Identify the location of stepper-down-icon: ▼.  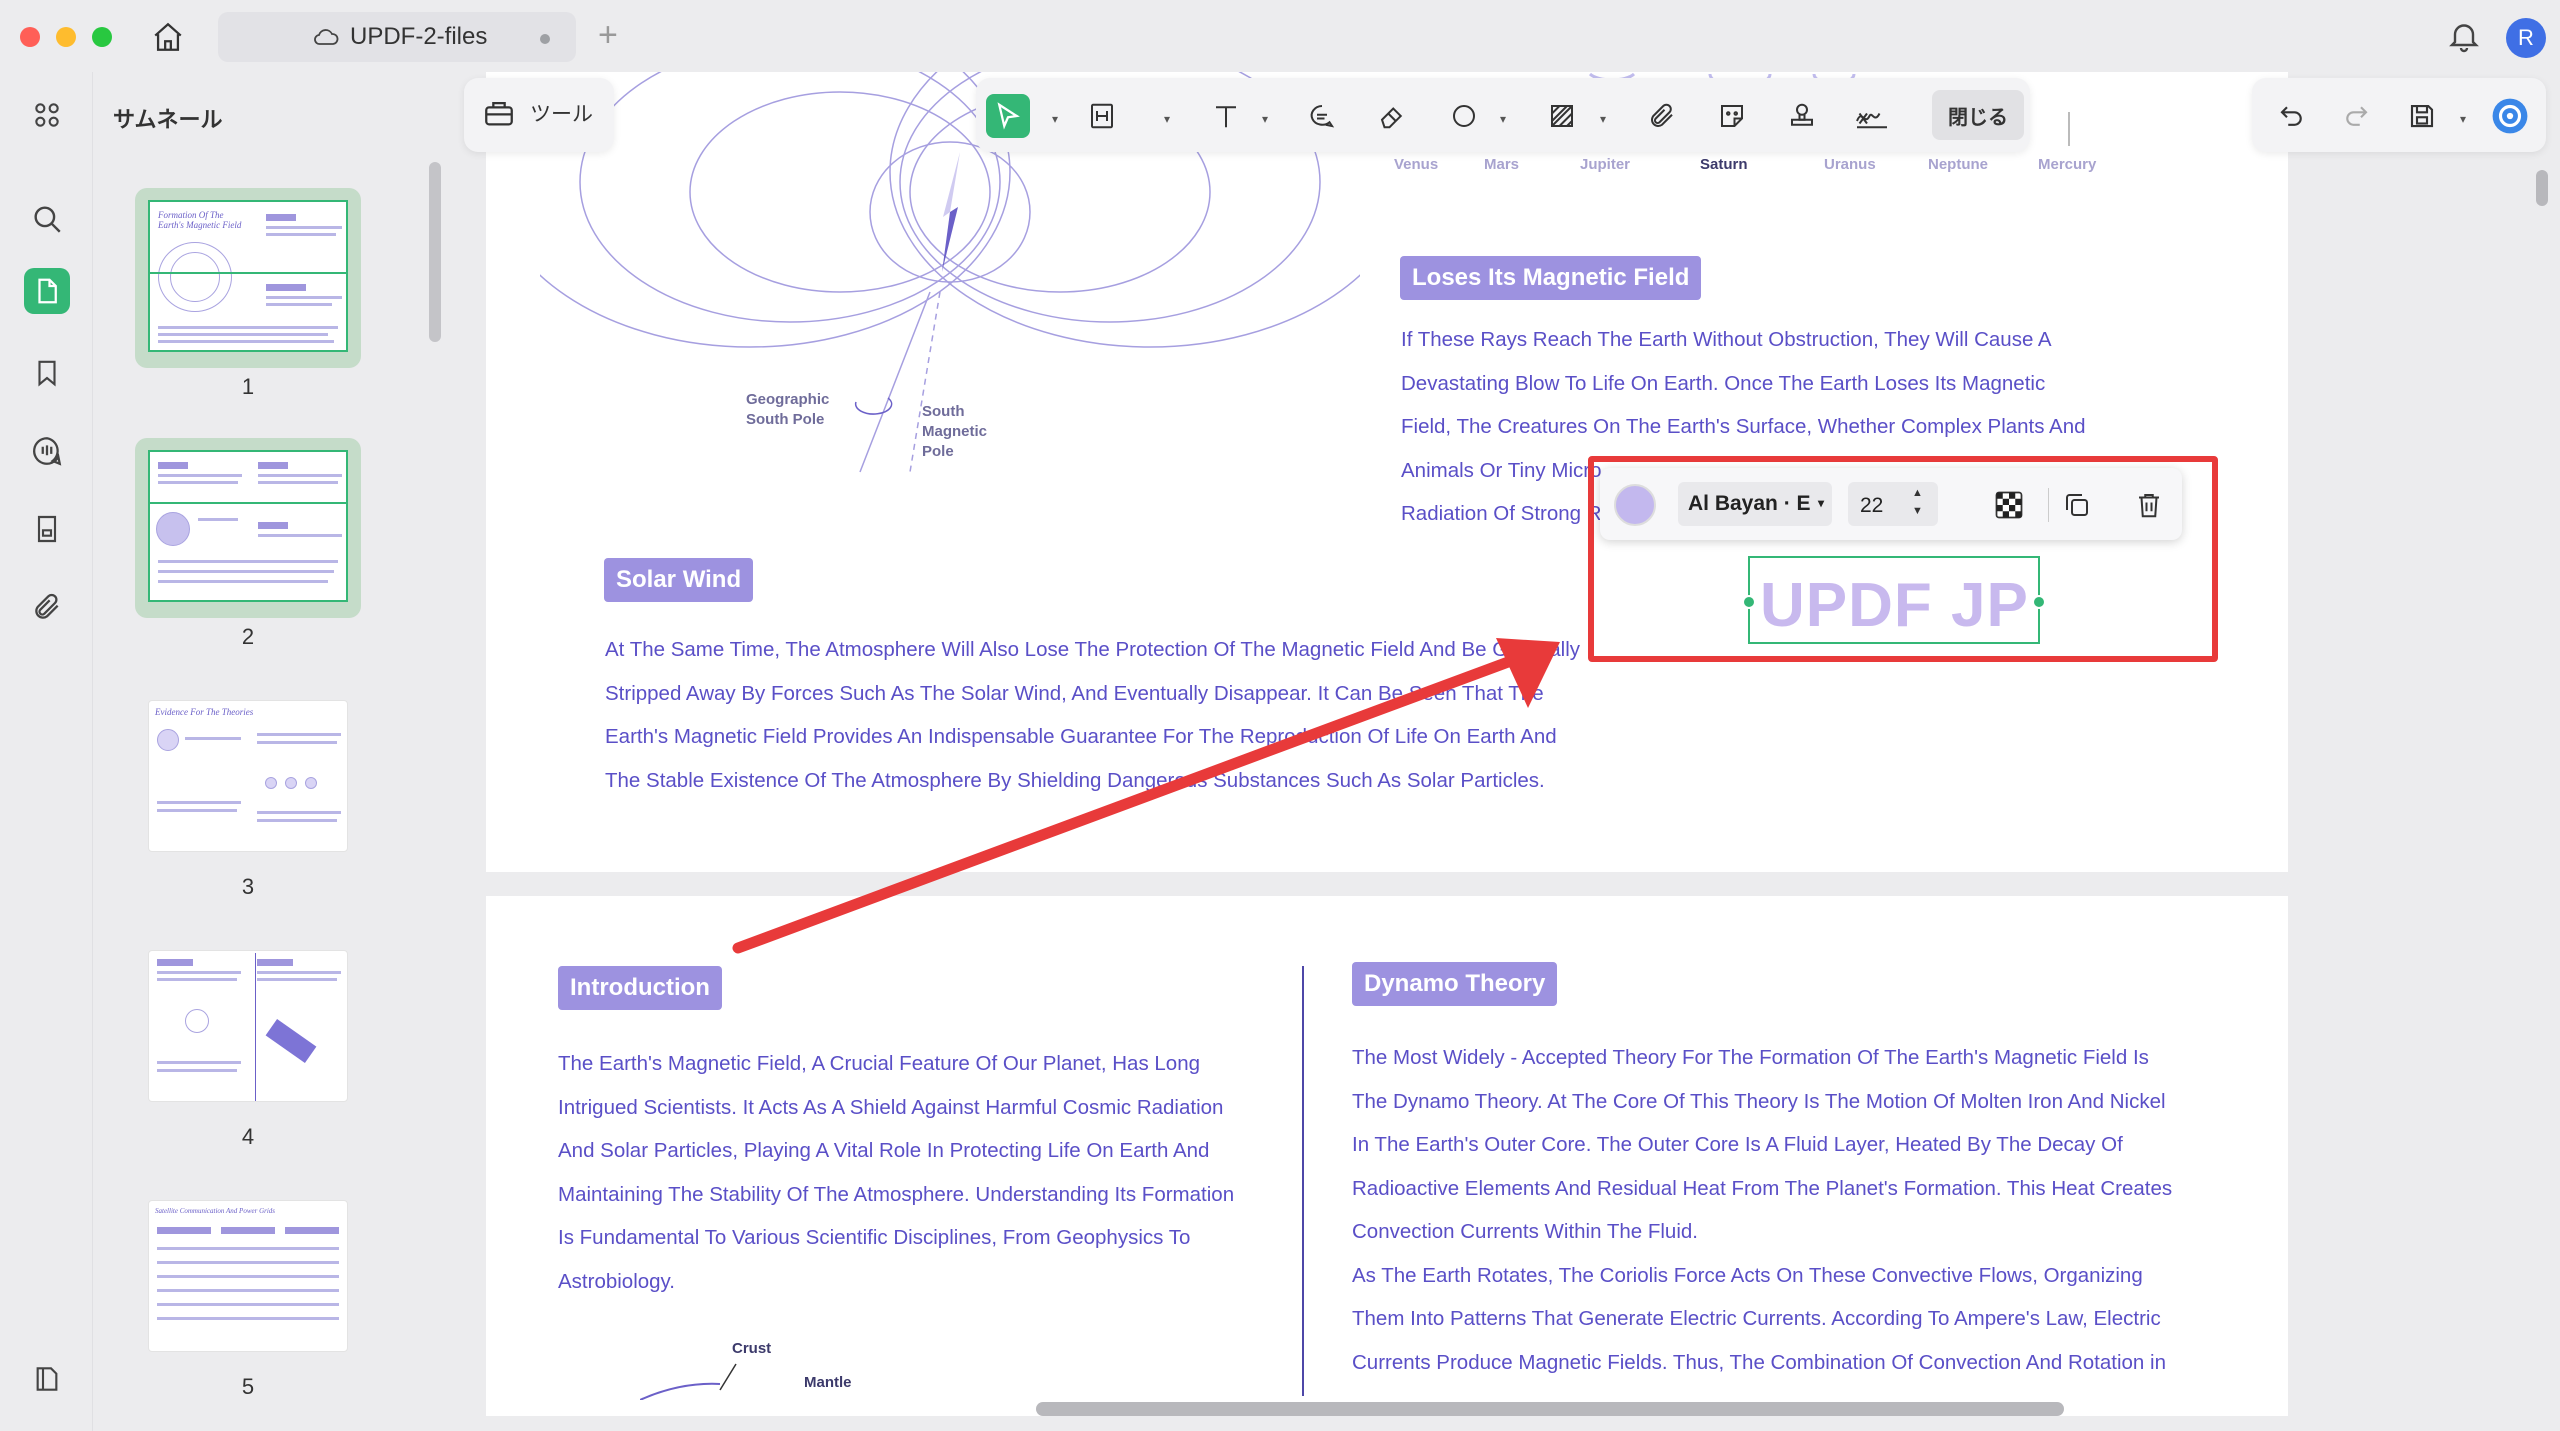
(1917, 511).